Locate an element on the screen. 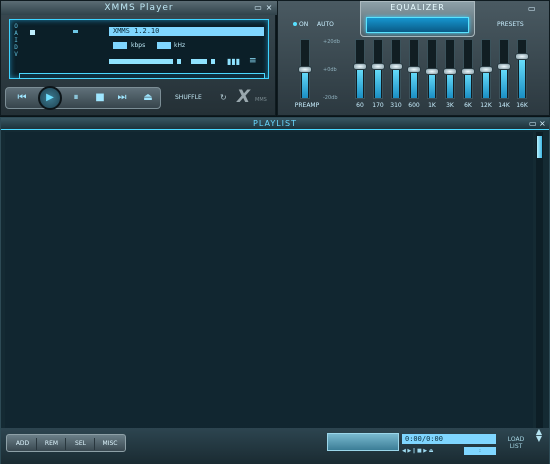  playlist-button-group: ADD REM SEL MISC is located at coordinates (66, 443).